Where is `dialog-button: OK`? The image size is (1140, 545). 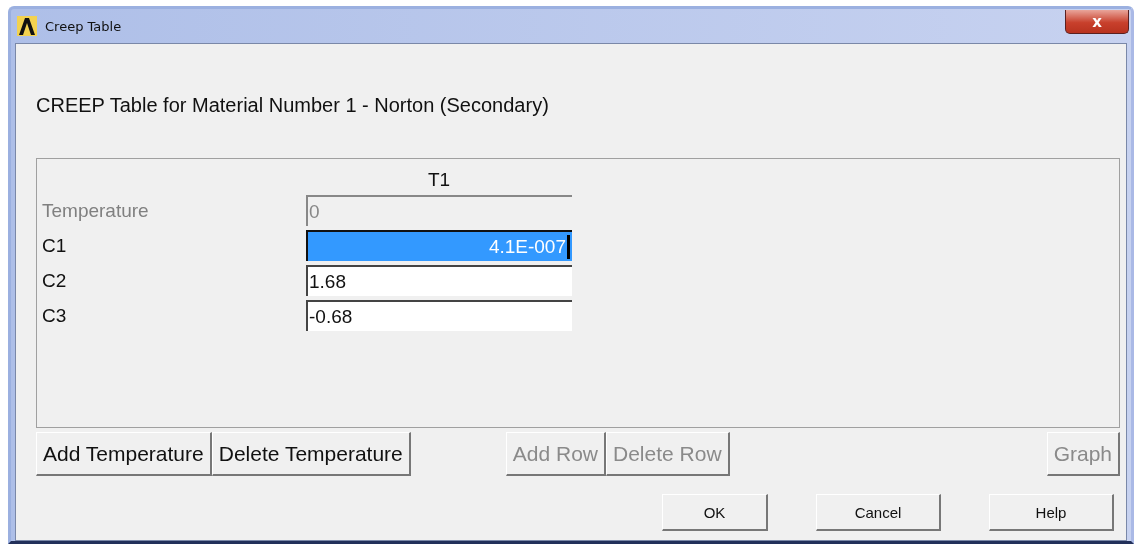
dialog-button: OK is located at coordinates (715, 512).